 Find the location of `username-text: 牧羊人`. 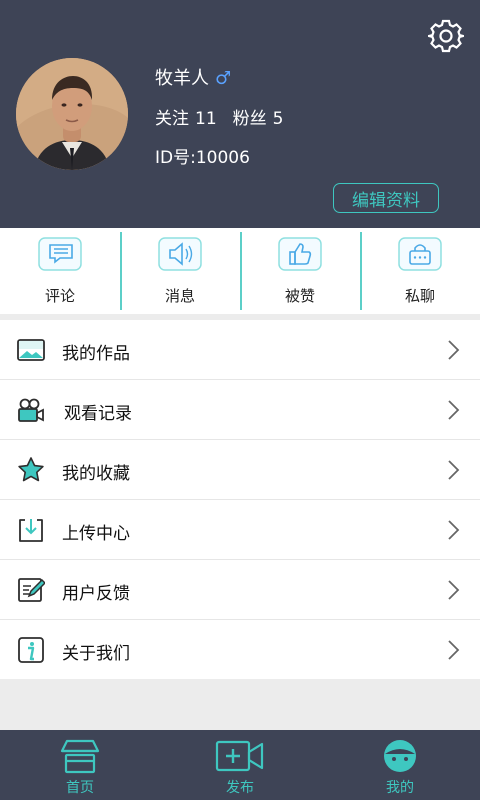

username-text: 牧羊人 is located at coordinates (182, 78).